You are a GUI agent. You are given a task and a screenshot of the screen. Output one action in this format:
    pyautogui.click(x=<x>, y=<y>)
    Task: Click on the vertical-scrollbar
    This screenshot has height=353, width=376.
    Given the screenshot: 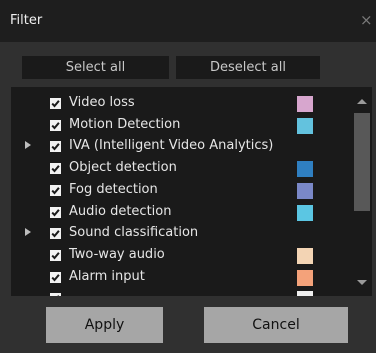 What is the action you would take?
    pyautogui.click(x=362, y=192)
    